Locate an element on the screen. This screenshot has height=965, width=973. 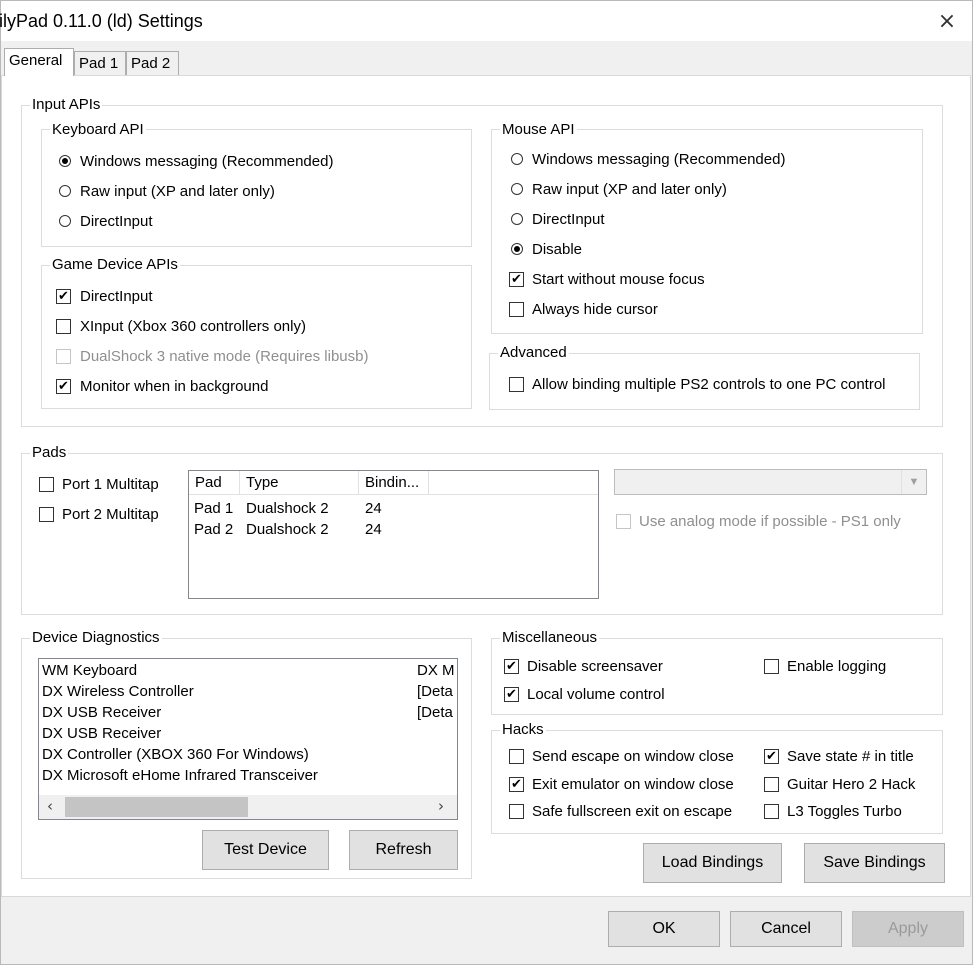
always-hide-cursor-checkbox is located at coordinates (516, 309).